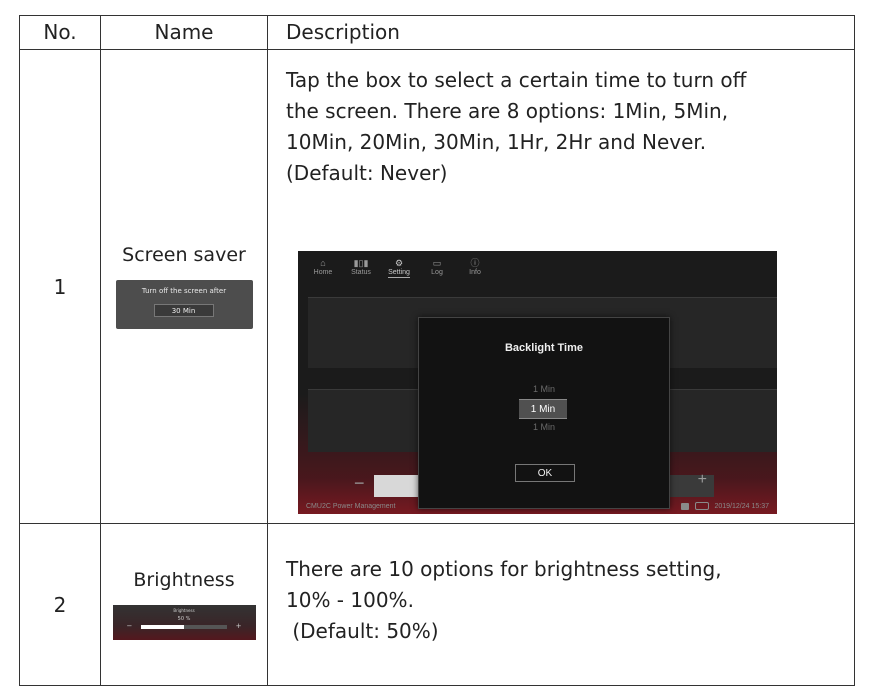 Image resolution: width=874 pixels, height=688 pixels. What do you see at coordinates (684, 506) in the screenshot?
I see `sd-card-icon` at bounding box center [684, 506].